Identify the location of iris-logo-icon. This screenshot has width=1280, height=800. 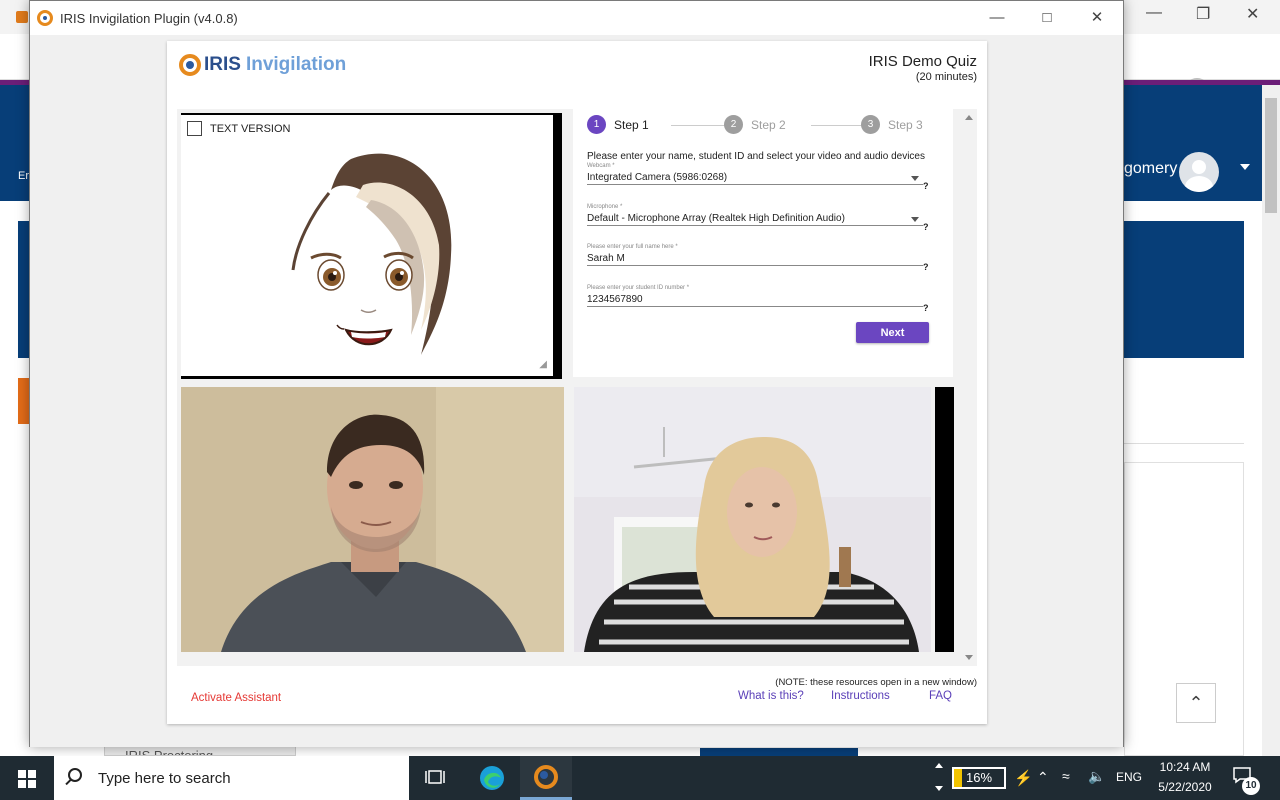
(45, 18).